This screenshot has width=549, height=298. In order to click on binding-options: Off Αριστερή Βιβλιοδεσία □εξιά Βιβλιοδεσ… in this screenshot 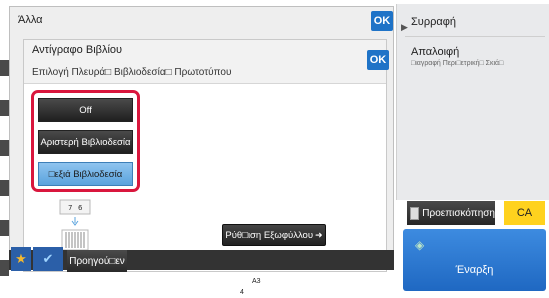, I will do `click(85, 141)`.